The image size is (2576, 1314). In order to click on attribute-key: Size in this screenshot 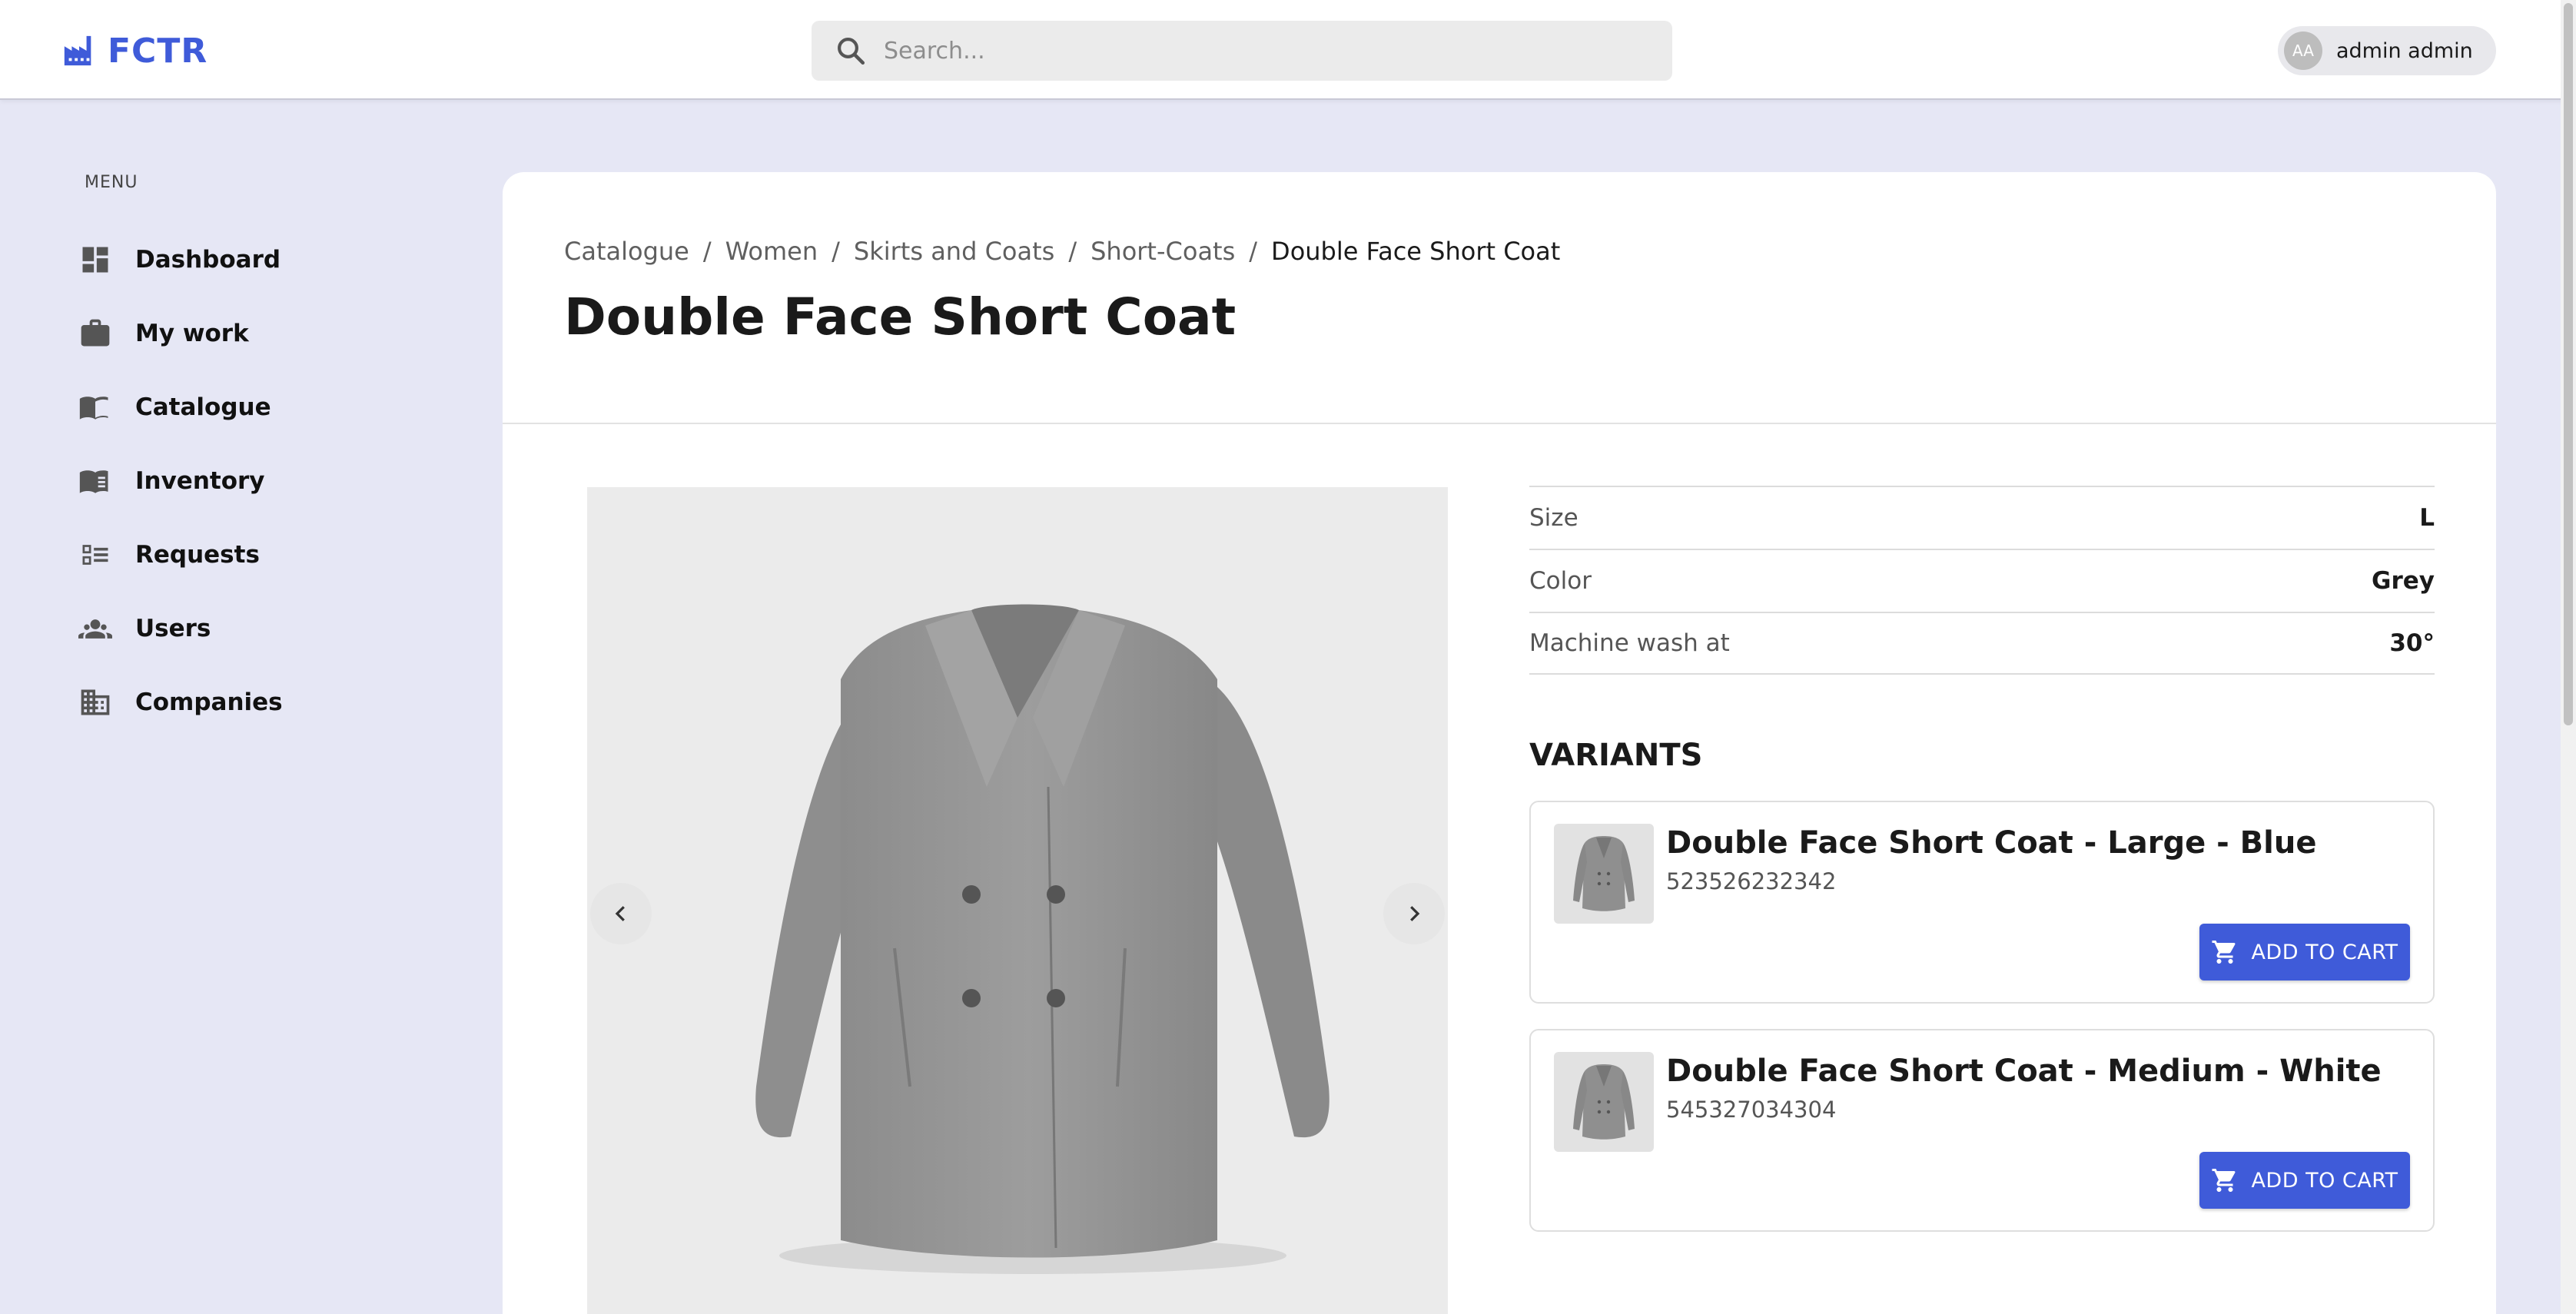, I will do `click(1553, 518)`.